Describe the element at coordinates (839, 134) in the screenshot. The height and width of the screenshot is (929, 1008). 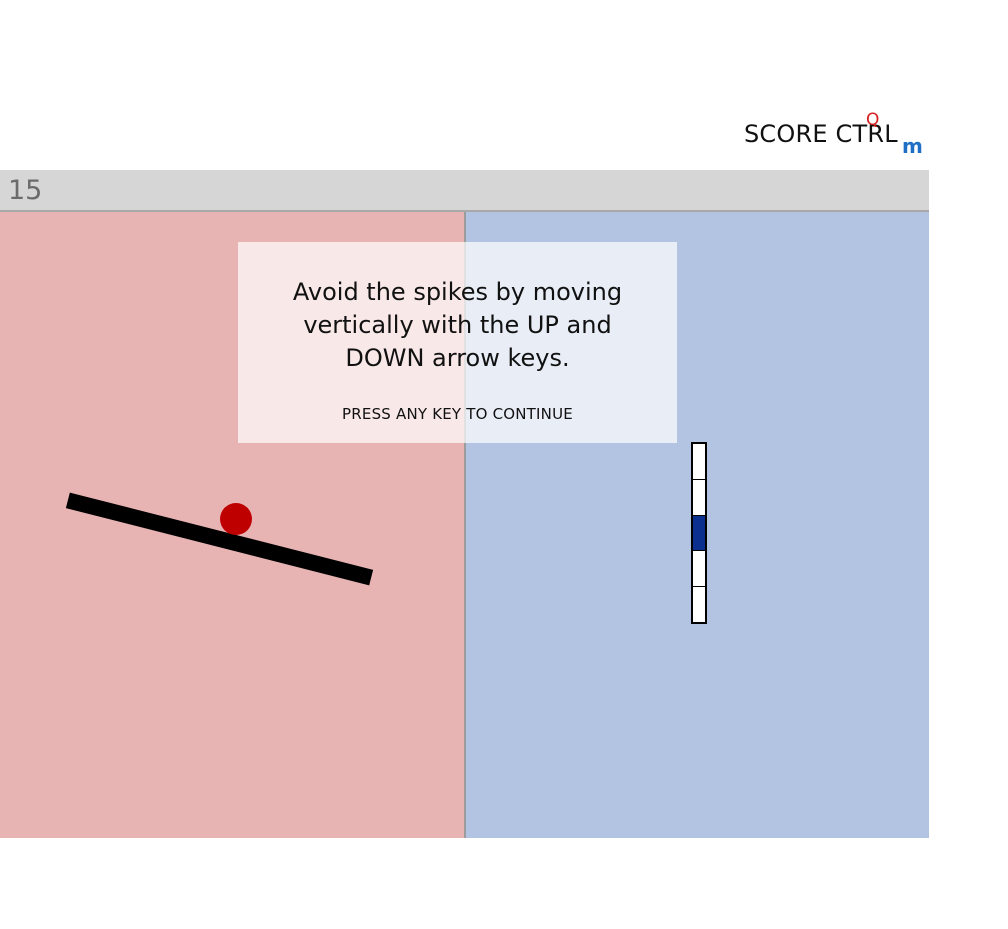
I see `score-ctrl-logo: SCORE CTRL Q m` at that location.